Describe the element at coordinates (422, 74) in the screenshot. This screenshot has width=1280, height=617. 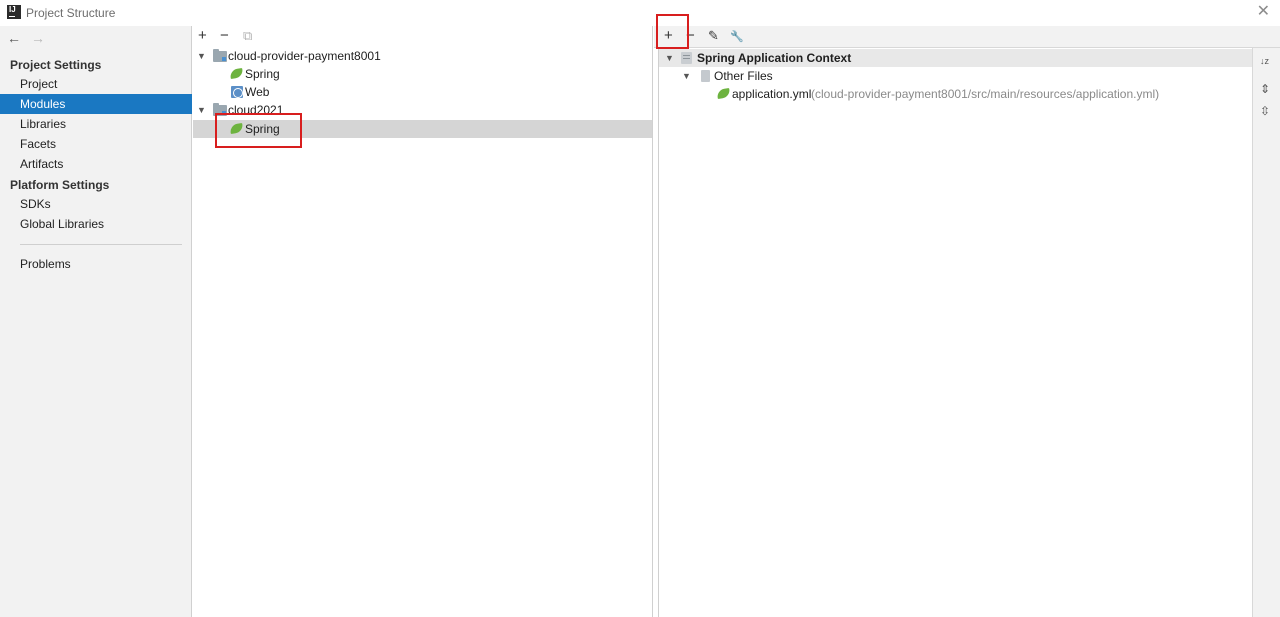
I see `tree-node-facet: Spring` at that location.